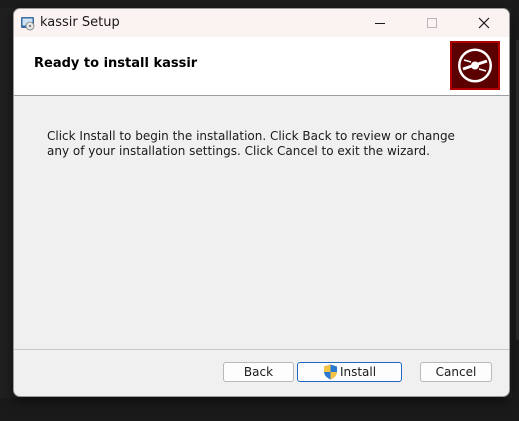 This screenshot has width=519, height=421. Describe the element at coordinates (261, 95) in the screenshot. I see `header-divider` at that location.